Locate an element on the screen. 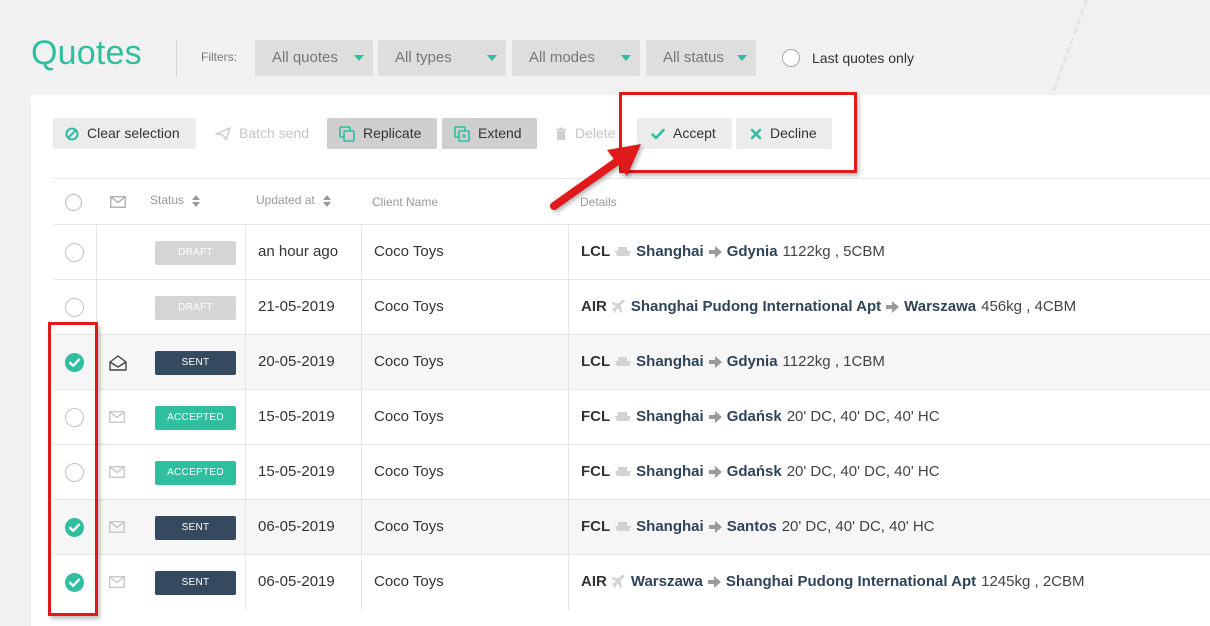 This screenshot has width=1210, height=626. origin: Warszawa is located at coordinates (666, 581).